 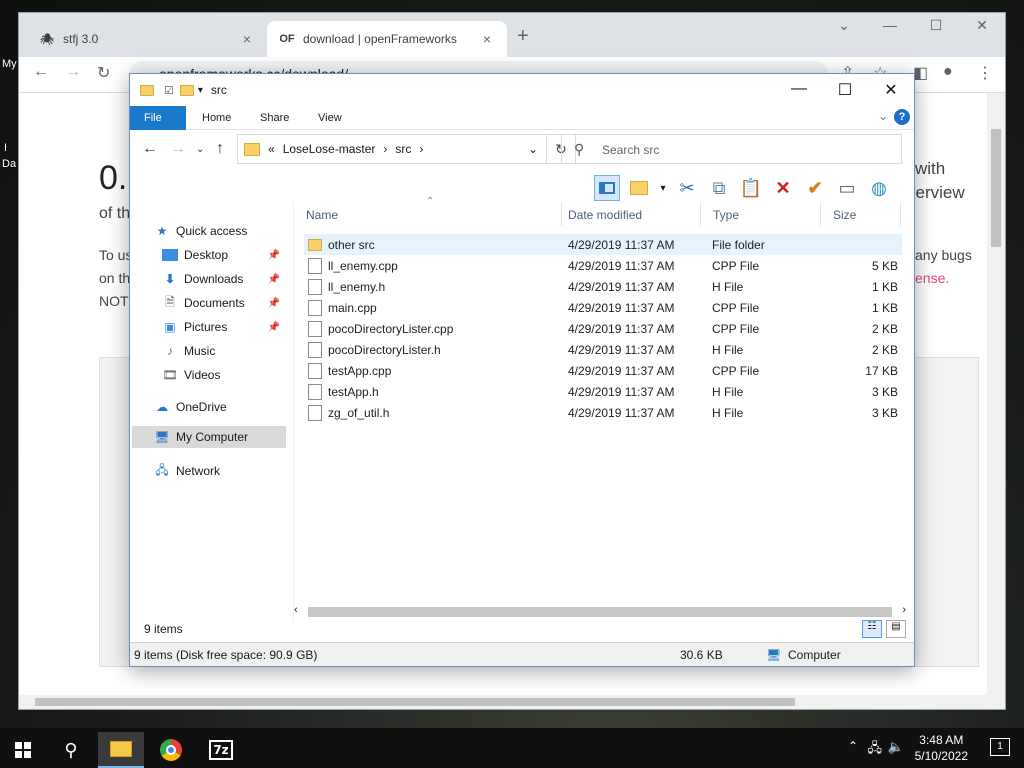 I want to click on sidebar-item-quick-access: ★ Quick access, so click(x=201, y=231).